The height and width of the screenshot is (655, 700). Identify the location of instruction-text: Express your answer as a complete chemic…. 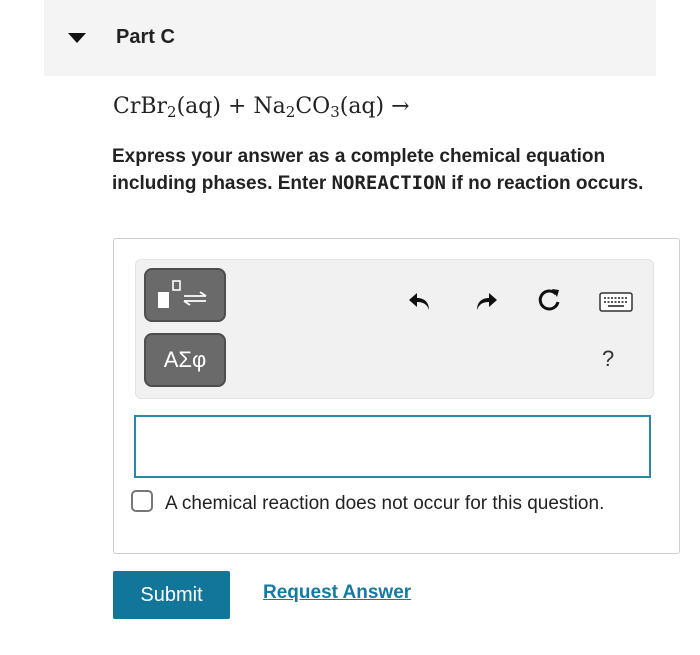
(387, 170).